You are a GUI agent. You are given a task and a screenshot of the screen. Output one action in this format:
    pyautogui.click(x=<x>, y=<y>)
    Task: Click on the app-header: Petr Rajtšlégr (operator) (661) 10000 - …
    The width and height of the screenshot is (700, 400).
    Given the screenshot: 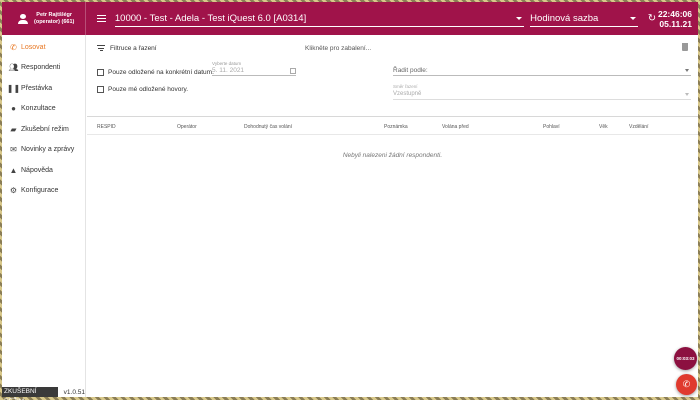 What is the action you would take?
    pyautogui.click(x=350, y=18)
    